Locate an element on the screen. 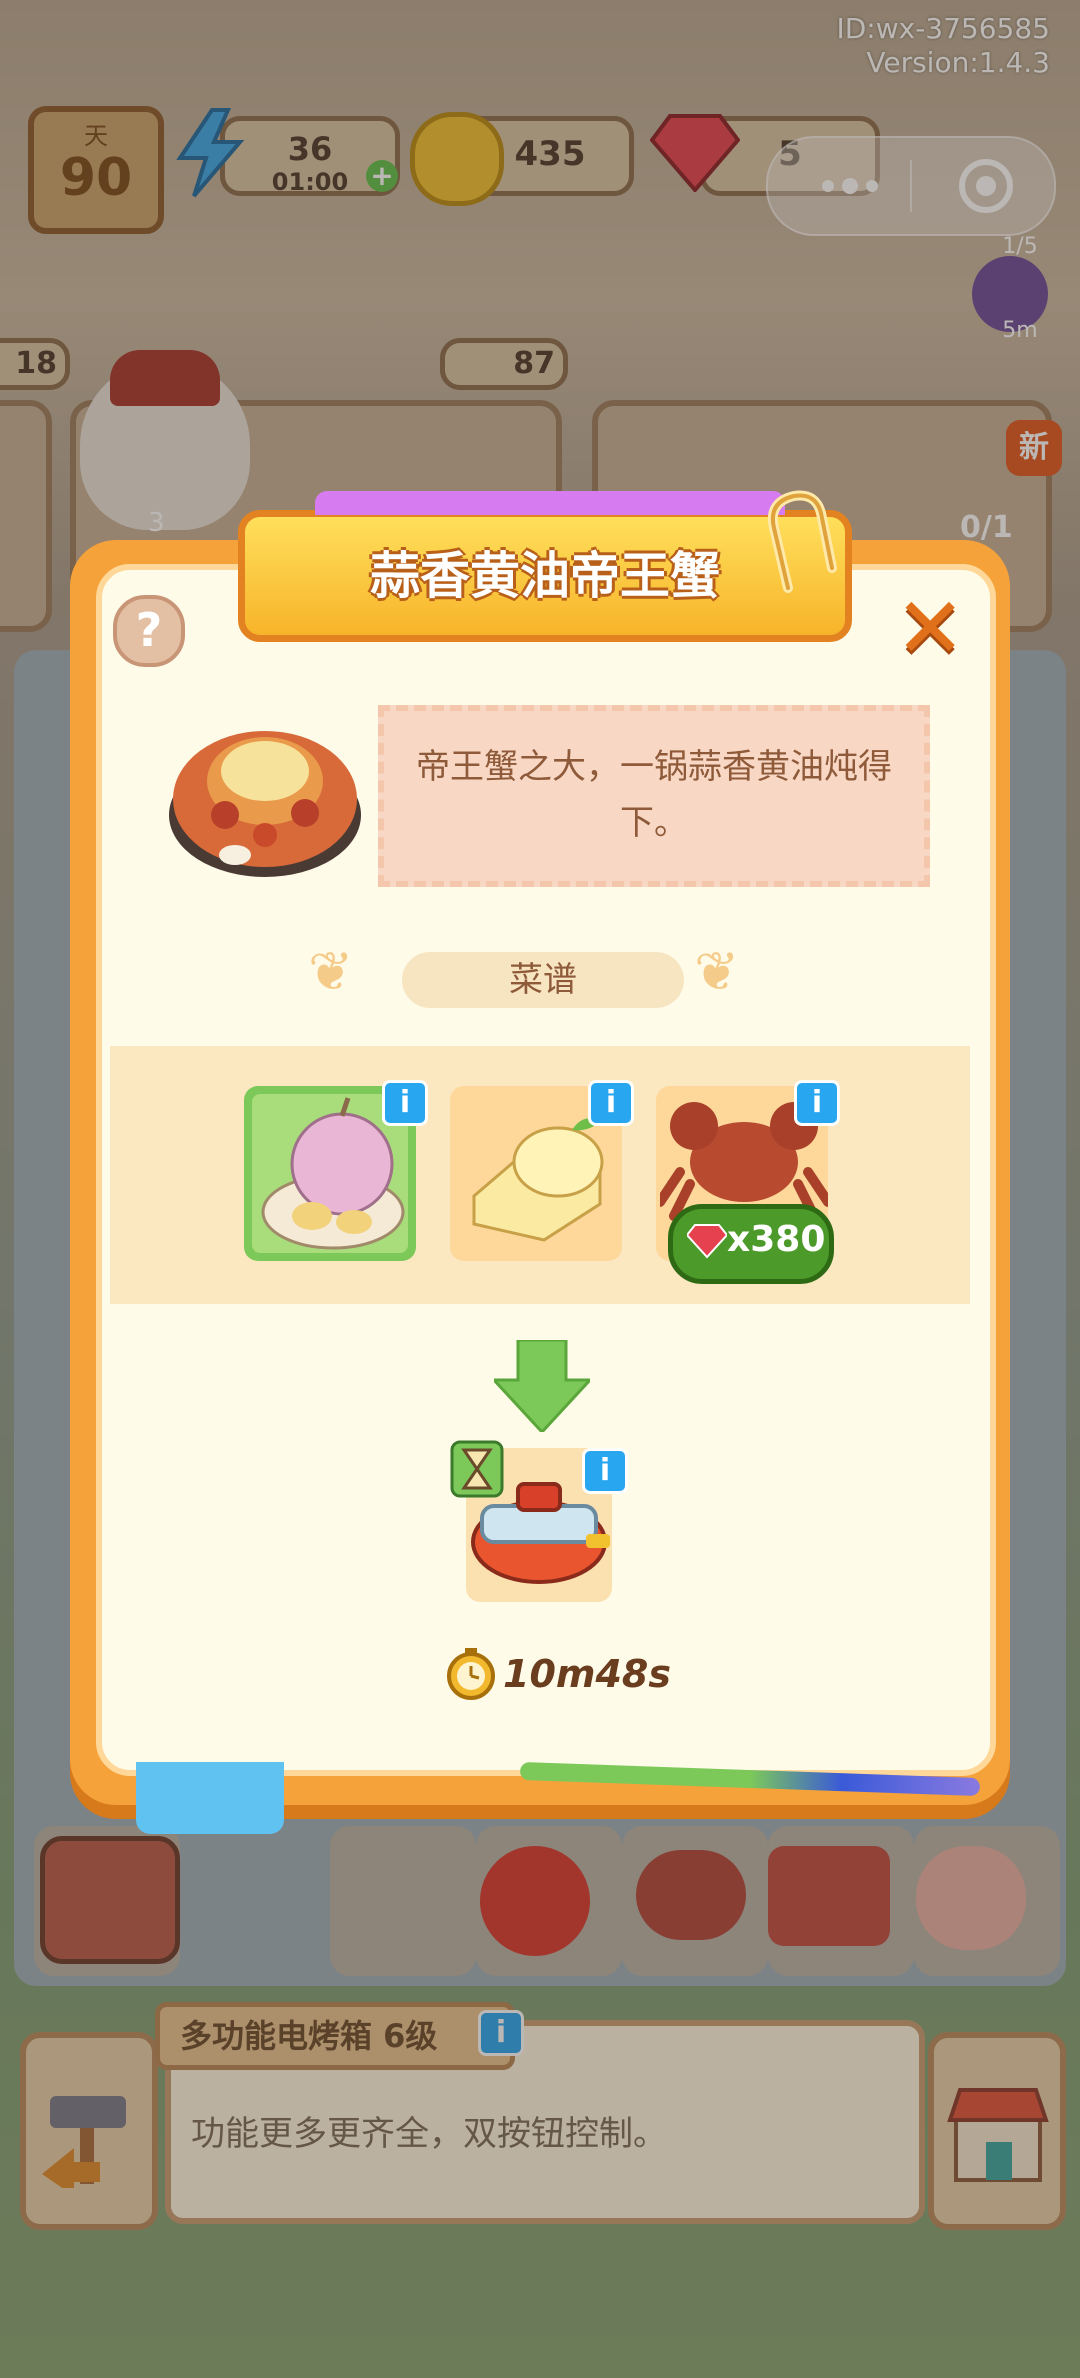 This screenshot has height=2378, width=1080. garlic-info-glyph: i is located at coordinates (405, 1102).